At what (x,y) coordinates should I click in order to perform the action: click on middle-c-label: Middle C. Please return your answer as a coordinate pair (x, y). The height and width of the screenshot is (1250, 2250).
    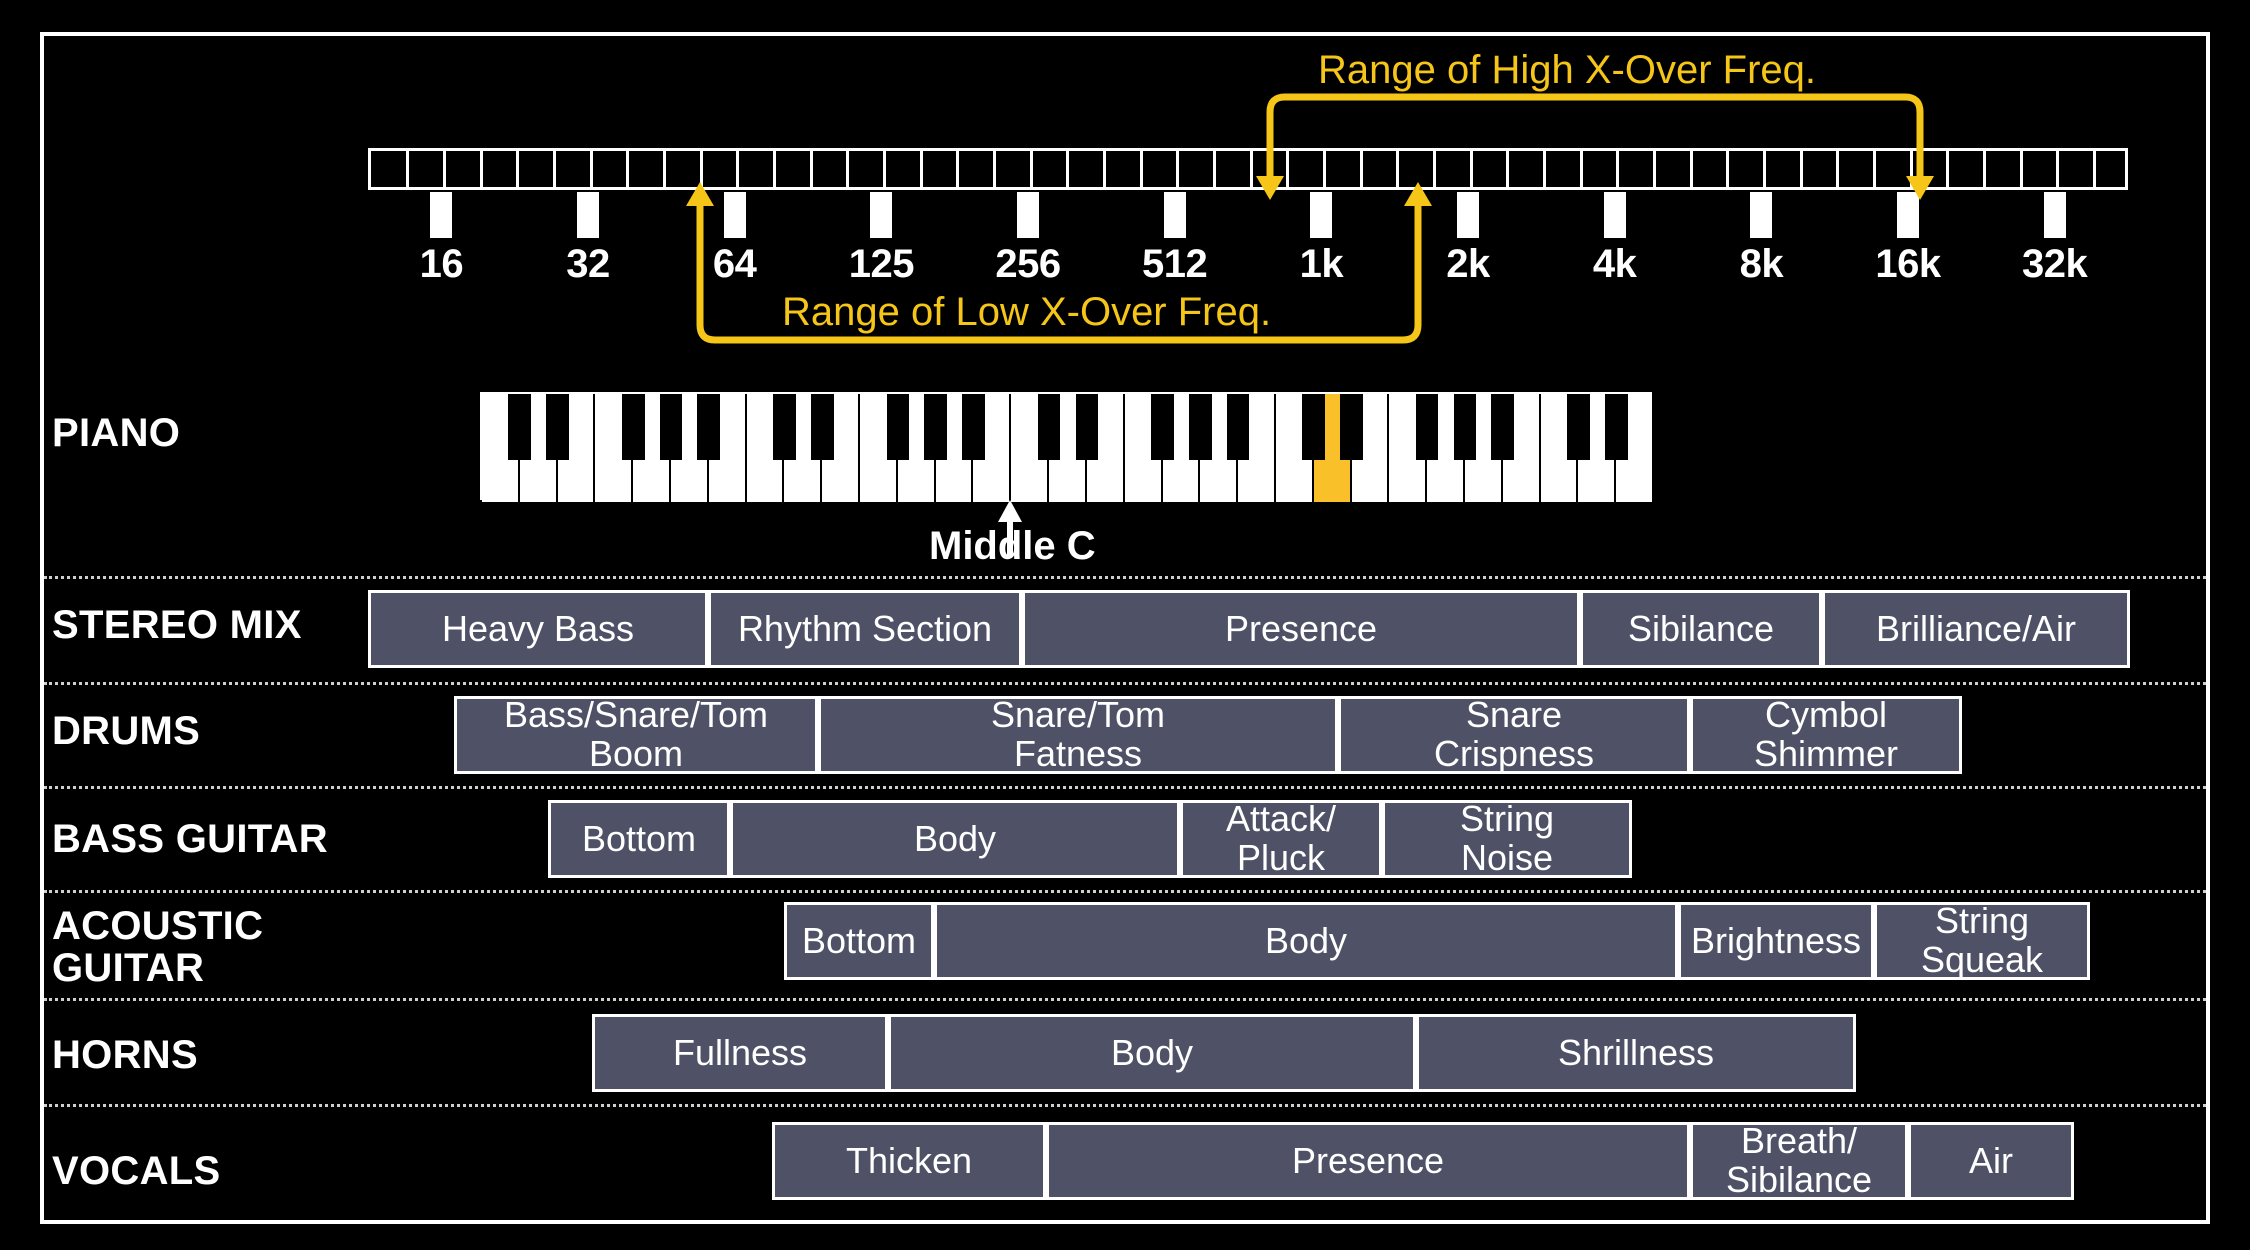
    Looking at the image, I should click on (1012, 546).